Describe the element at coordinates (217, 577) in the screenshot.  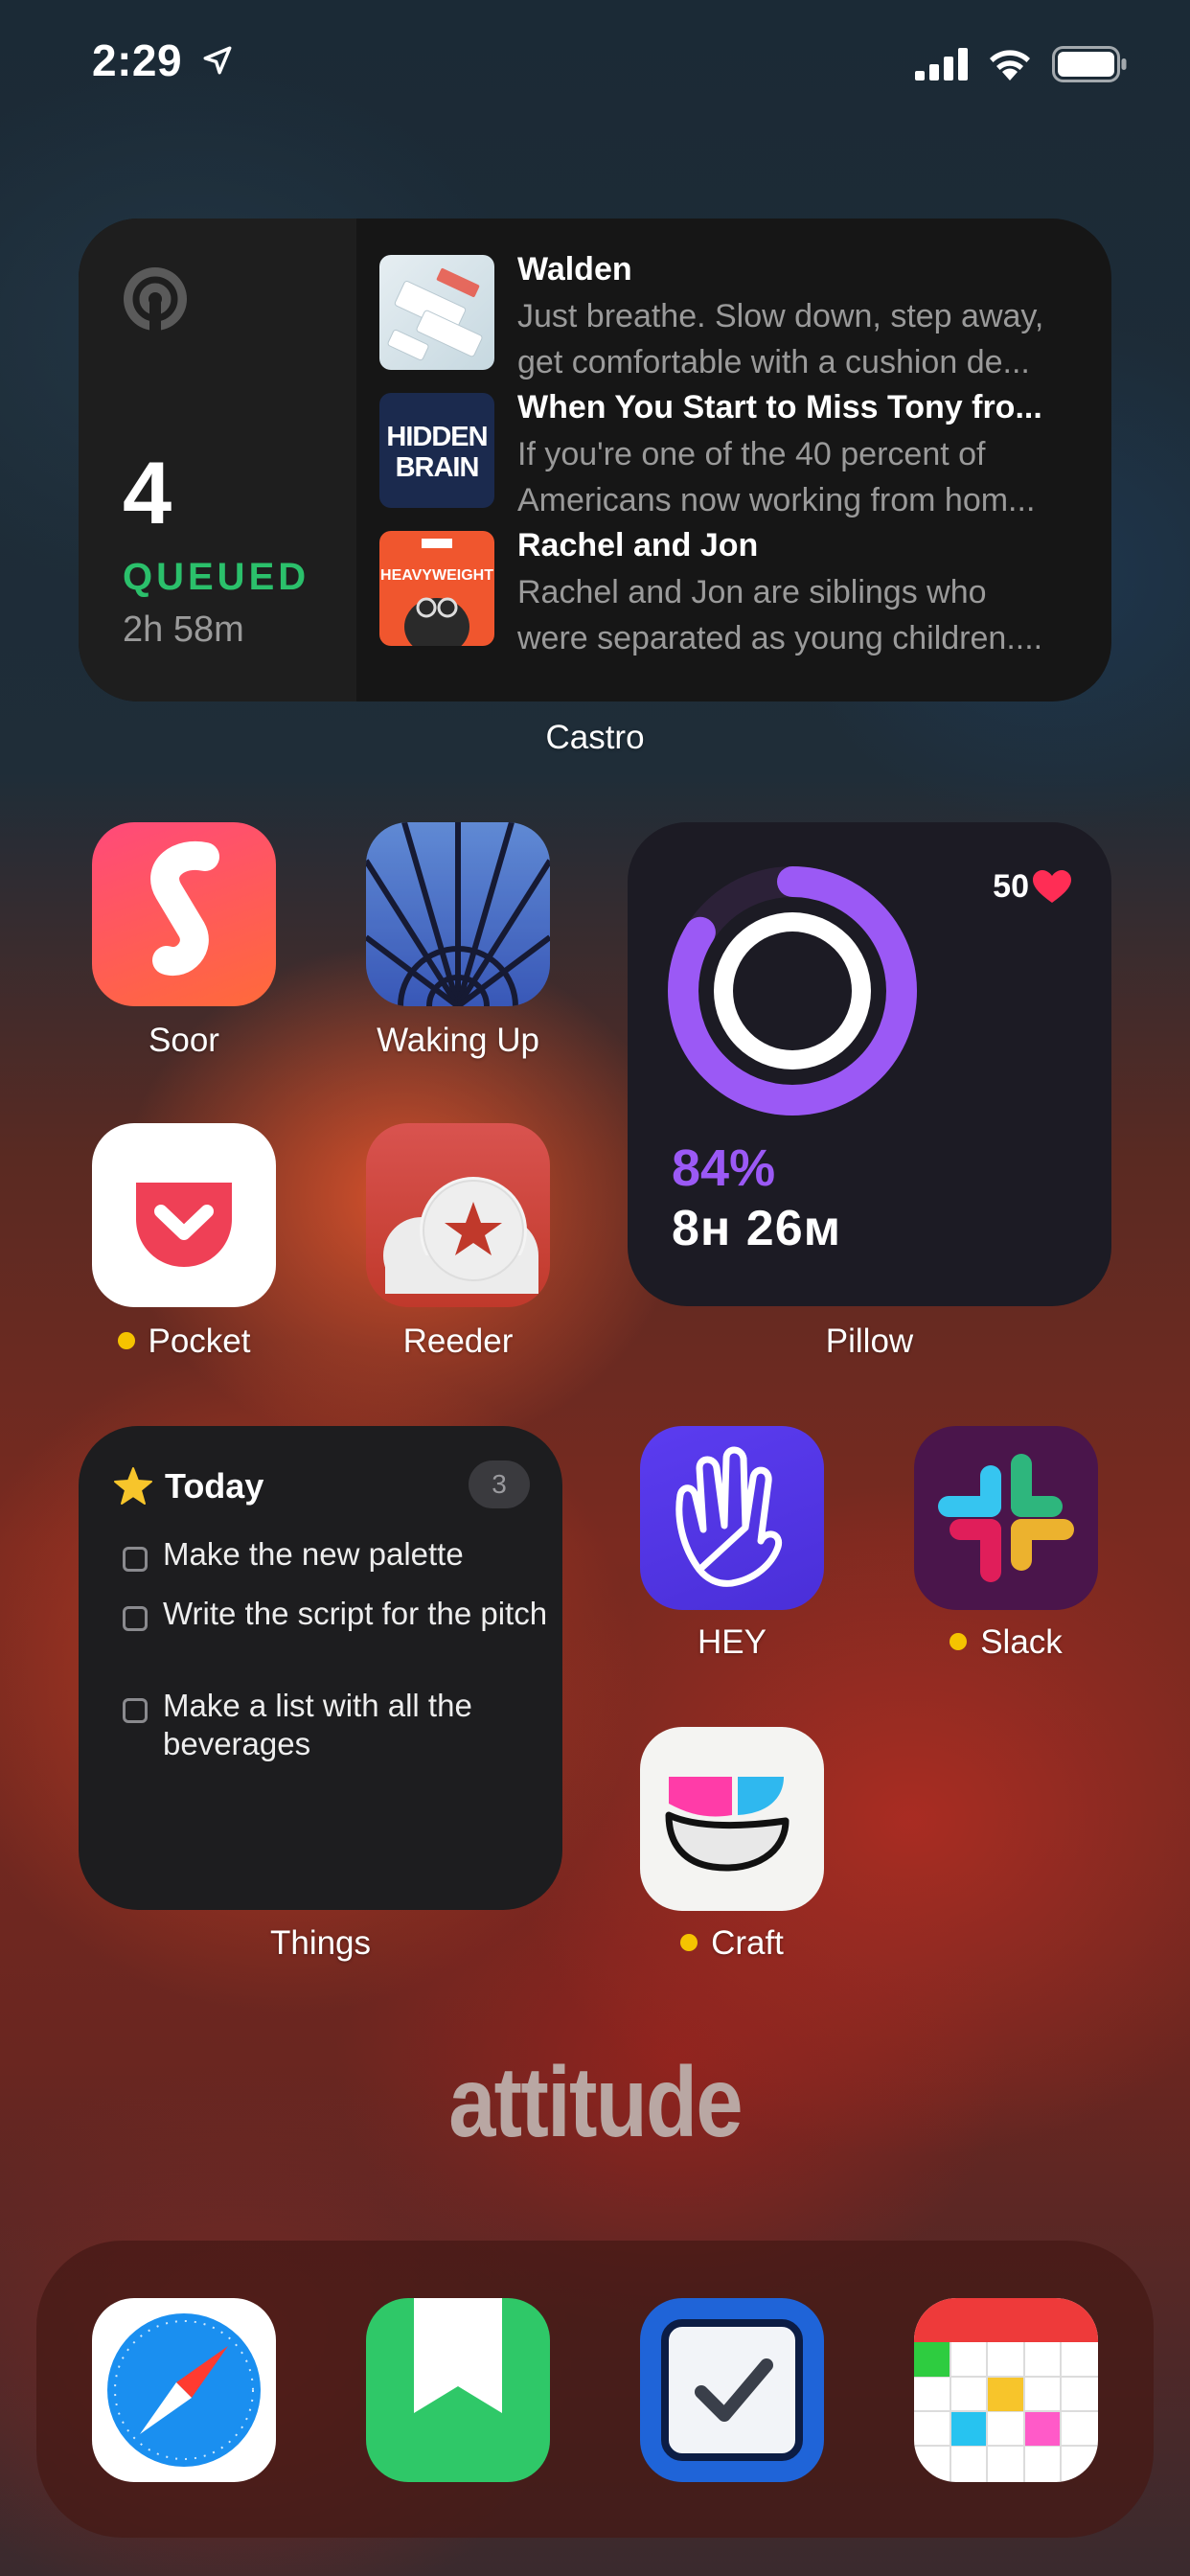
I see `queued-label: QUEUED` at that location.